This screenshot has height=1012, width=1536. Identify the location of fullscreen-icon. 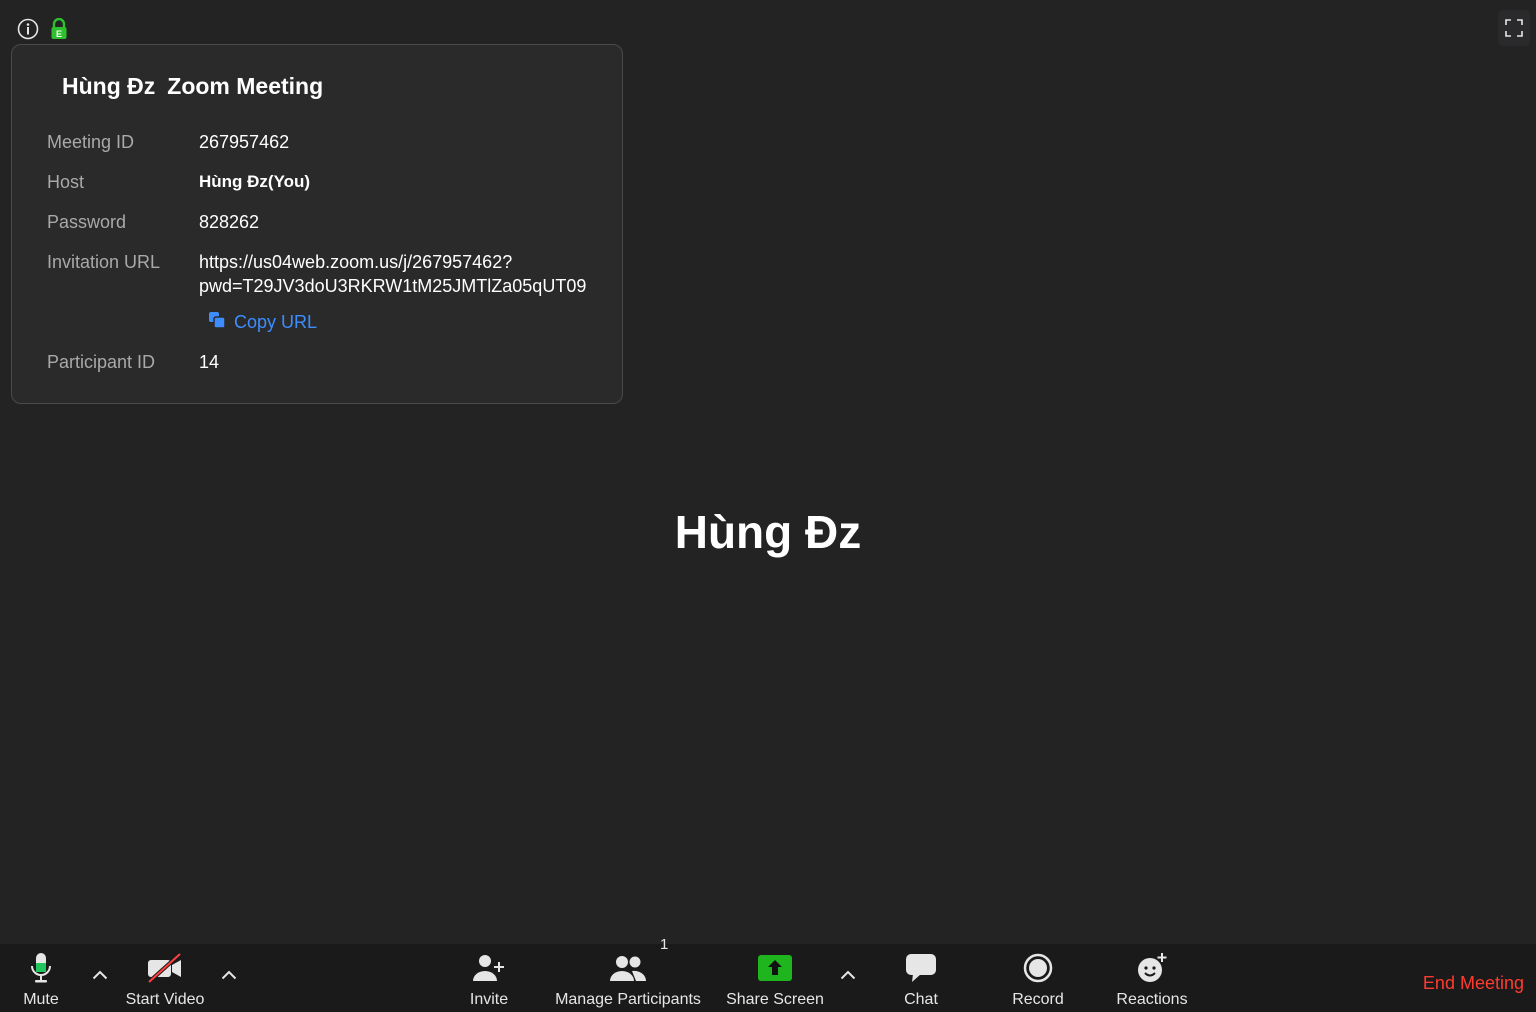
(1514, 28).